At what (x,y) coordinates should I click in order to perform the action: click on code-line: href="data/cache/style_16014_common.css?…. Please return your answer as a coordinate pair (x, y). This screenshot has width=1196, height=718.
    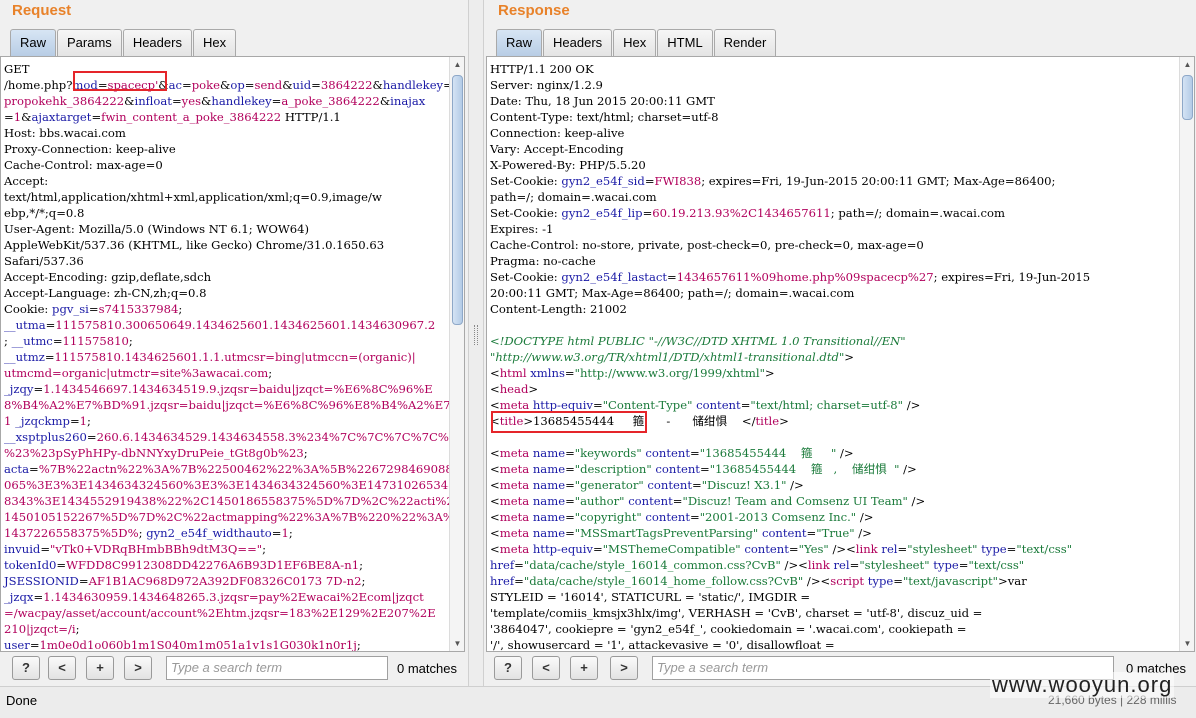
    Looking at the image, I should click on (790, 565).